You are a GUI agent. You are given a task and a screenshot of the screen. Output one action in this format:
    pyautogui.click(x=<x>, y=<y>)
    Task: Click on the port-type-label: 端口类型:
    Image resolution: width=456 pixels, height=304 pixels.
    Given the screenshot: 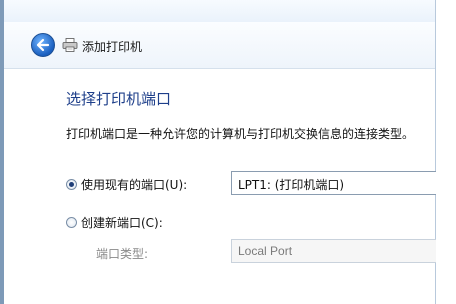 What is the action you would take?
    pyautogui.click(x=122, y=254)
    